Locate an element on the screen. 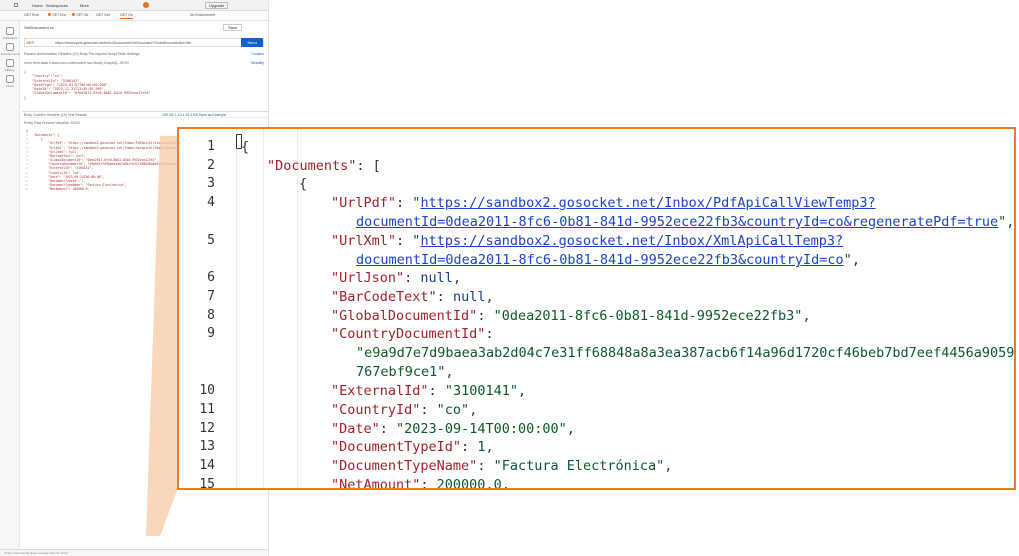 The height and width of the screenshot is (556, 1019). json-key: "DocumentTypeId" is located at coordinates (396, 447).